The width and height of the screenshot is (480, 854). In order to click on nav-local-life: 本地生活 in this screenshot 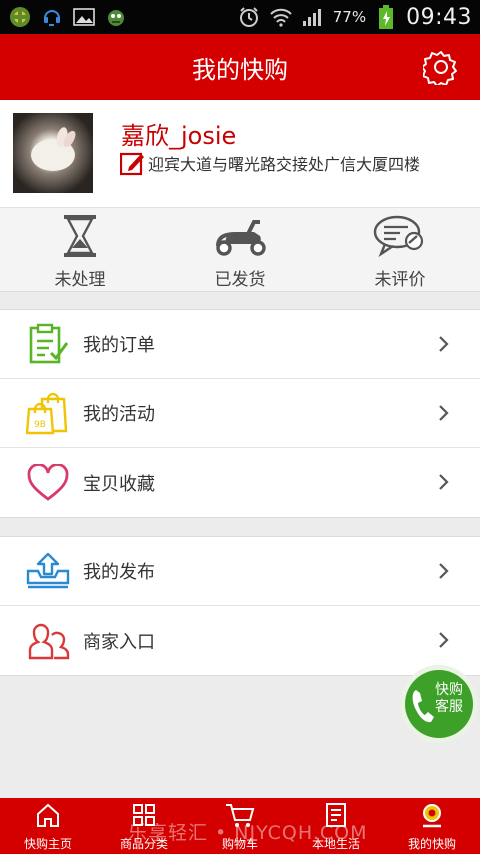, I will do `click(336, 826)`.